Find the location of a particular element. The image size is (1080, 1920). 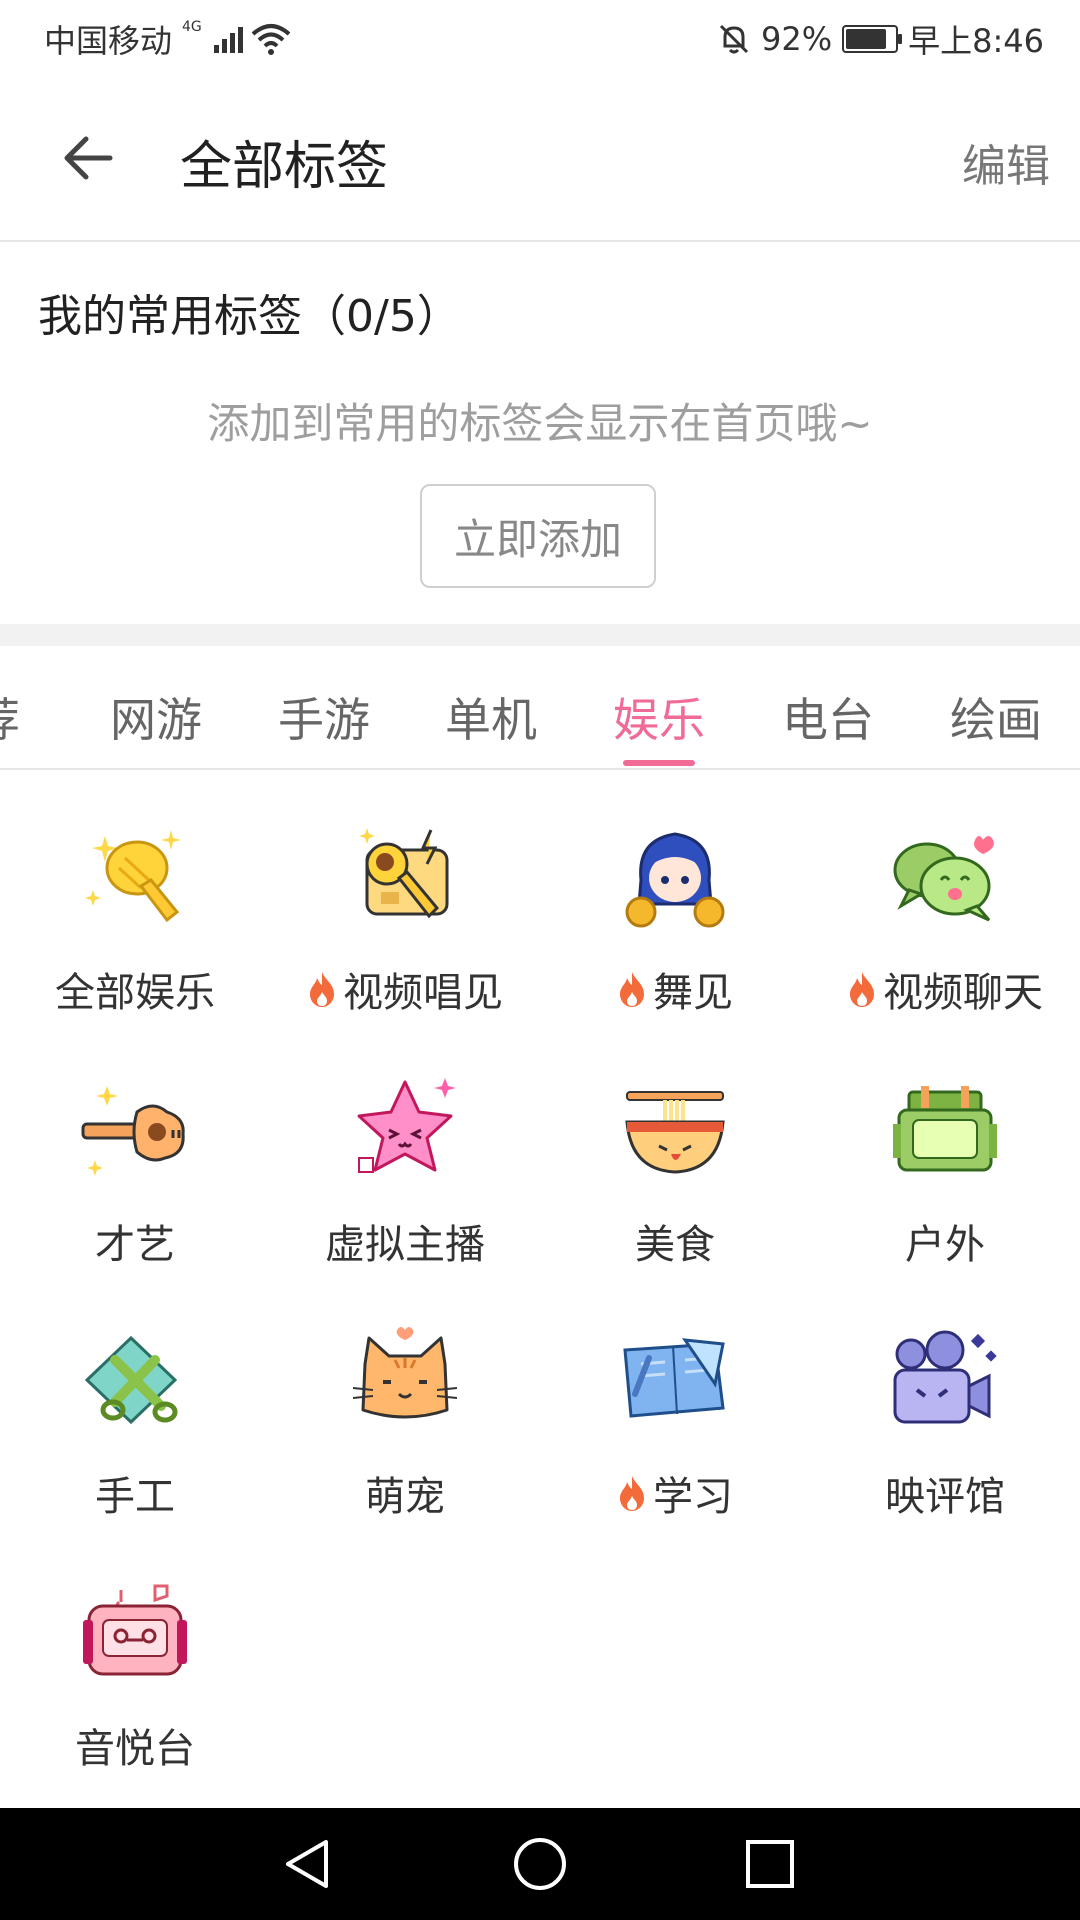

arrow-left-icon is located at coordinates (88, 158).